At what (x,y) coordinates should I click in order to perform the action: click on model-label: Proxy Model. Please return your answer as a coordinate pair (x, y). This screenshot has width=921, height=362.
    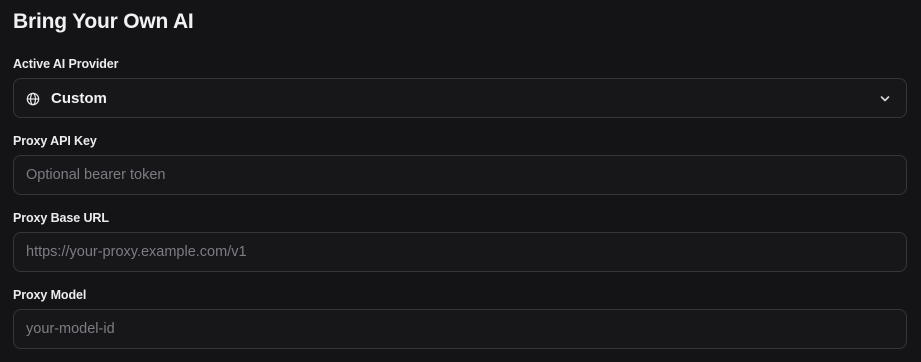
    Looking at the image, I should click on (50, 295).